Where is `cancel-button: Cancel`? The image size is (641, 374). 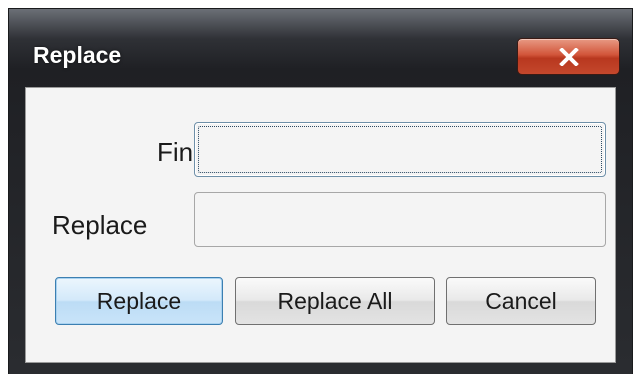 cancel-button: Cancel is located at coordinates (521, 301).